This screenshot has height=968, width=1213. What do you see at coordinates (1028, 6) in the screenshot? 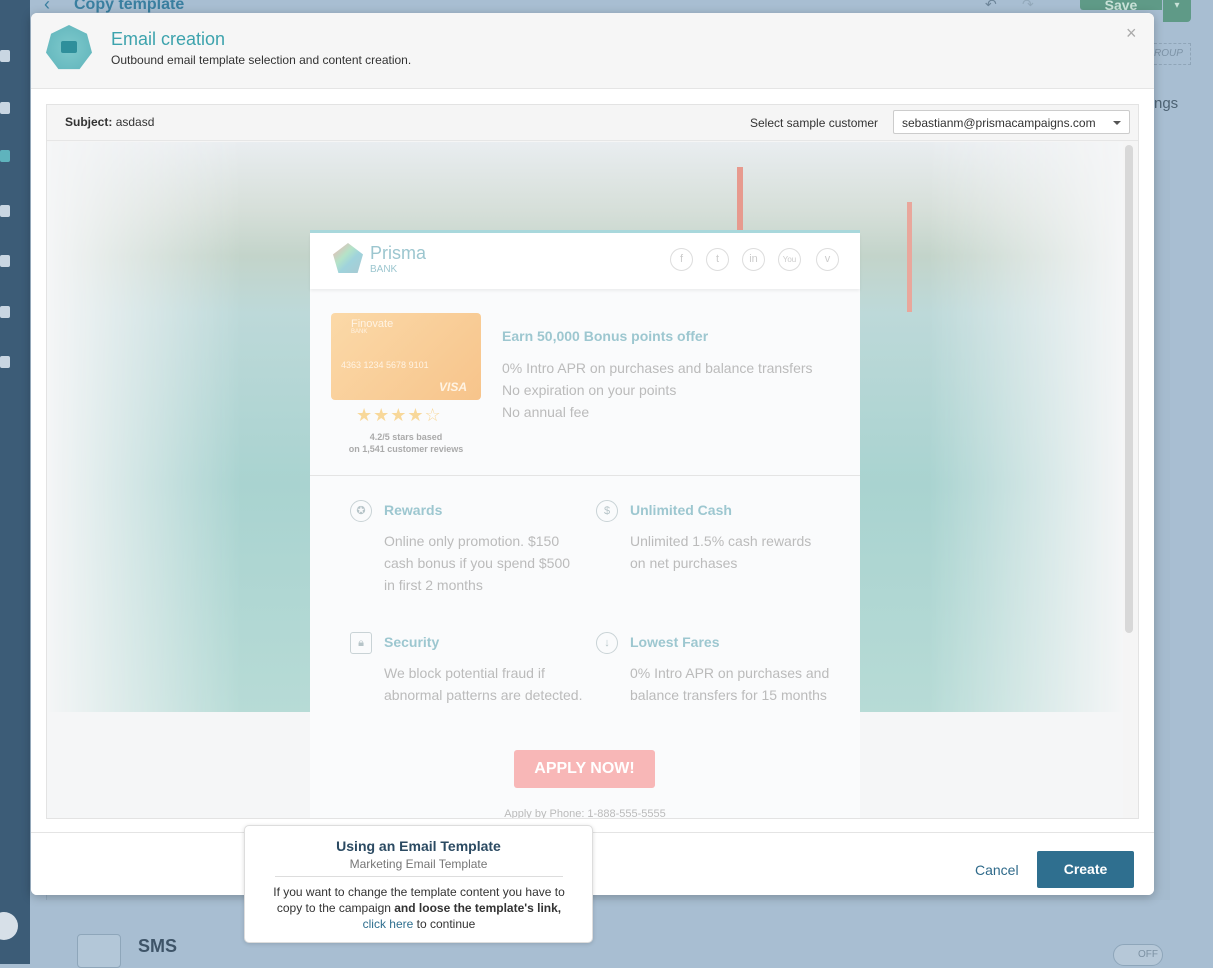
I see `redo-icon: ↷` at bounding box center [1028, 6].